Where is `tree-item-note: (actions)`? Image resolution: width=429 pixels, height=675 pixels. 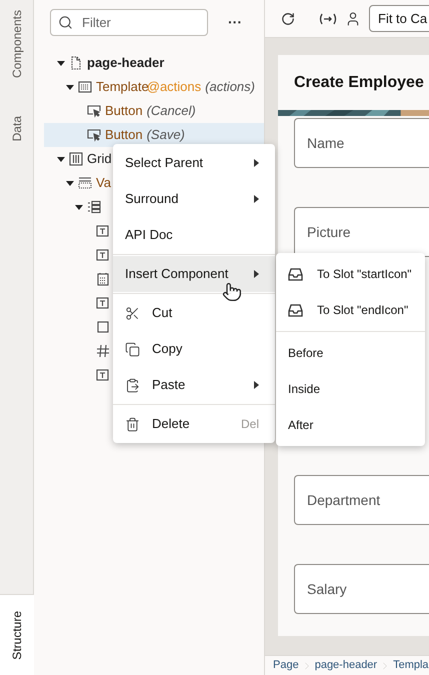
tree-item-note: (actions) is located at coordinates (230, 87).